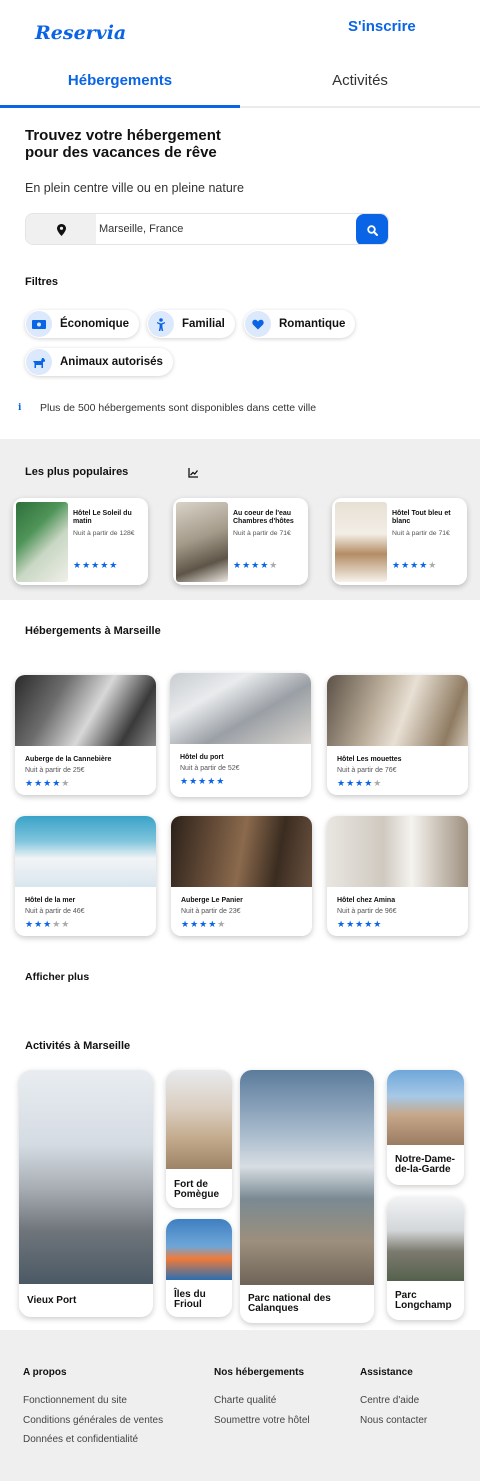 Image resolution: width=480 pixels, height=1481 pixels. Describe the element at coordinates (104, 533) in the screenshot. I see `popular-card-price: Nuit à partir de 128€` at that location.